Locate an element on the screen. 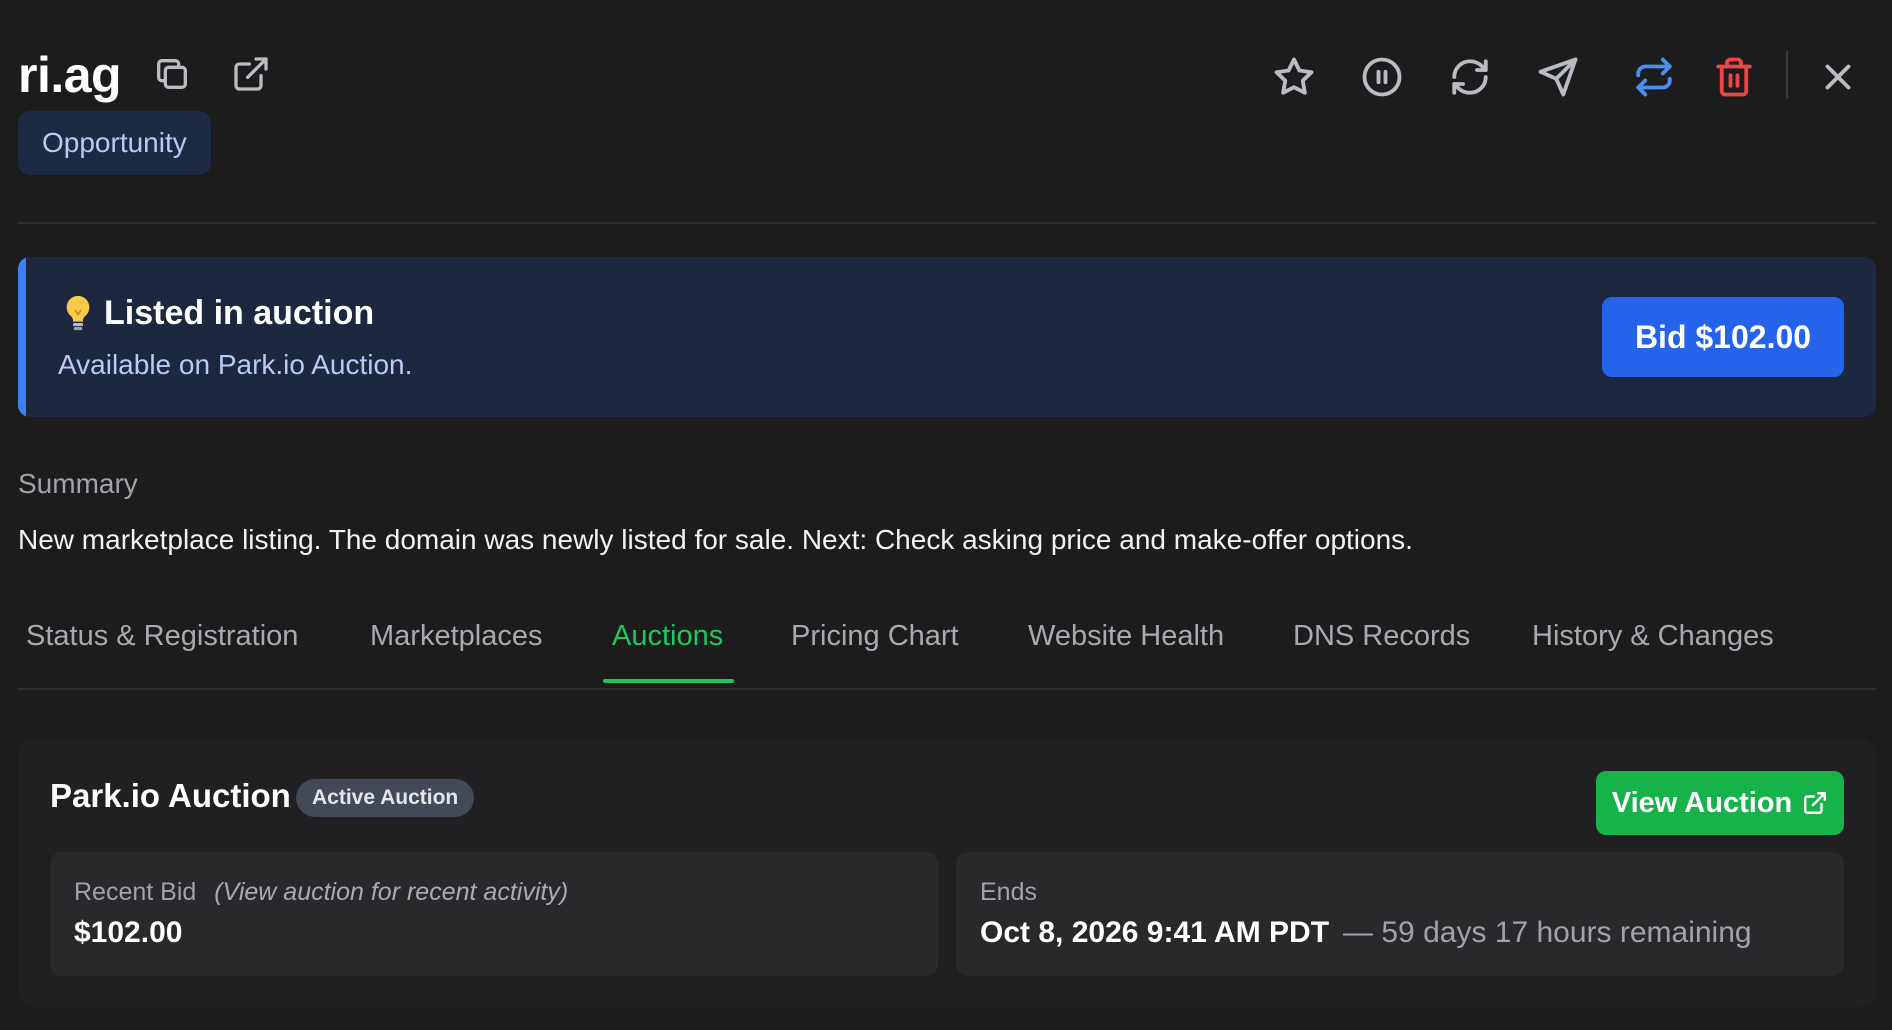  transfer-icon is located at coordinates (1654, 77).